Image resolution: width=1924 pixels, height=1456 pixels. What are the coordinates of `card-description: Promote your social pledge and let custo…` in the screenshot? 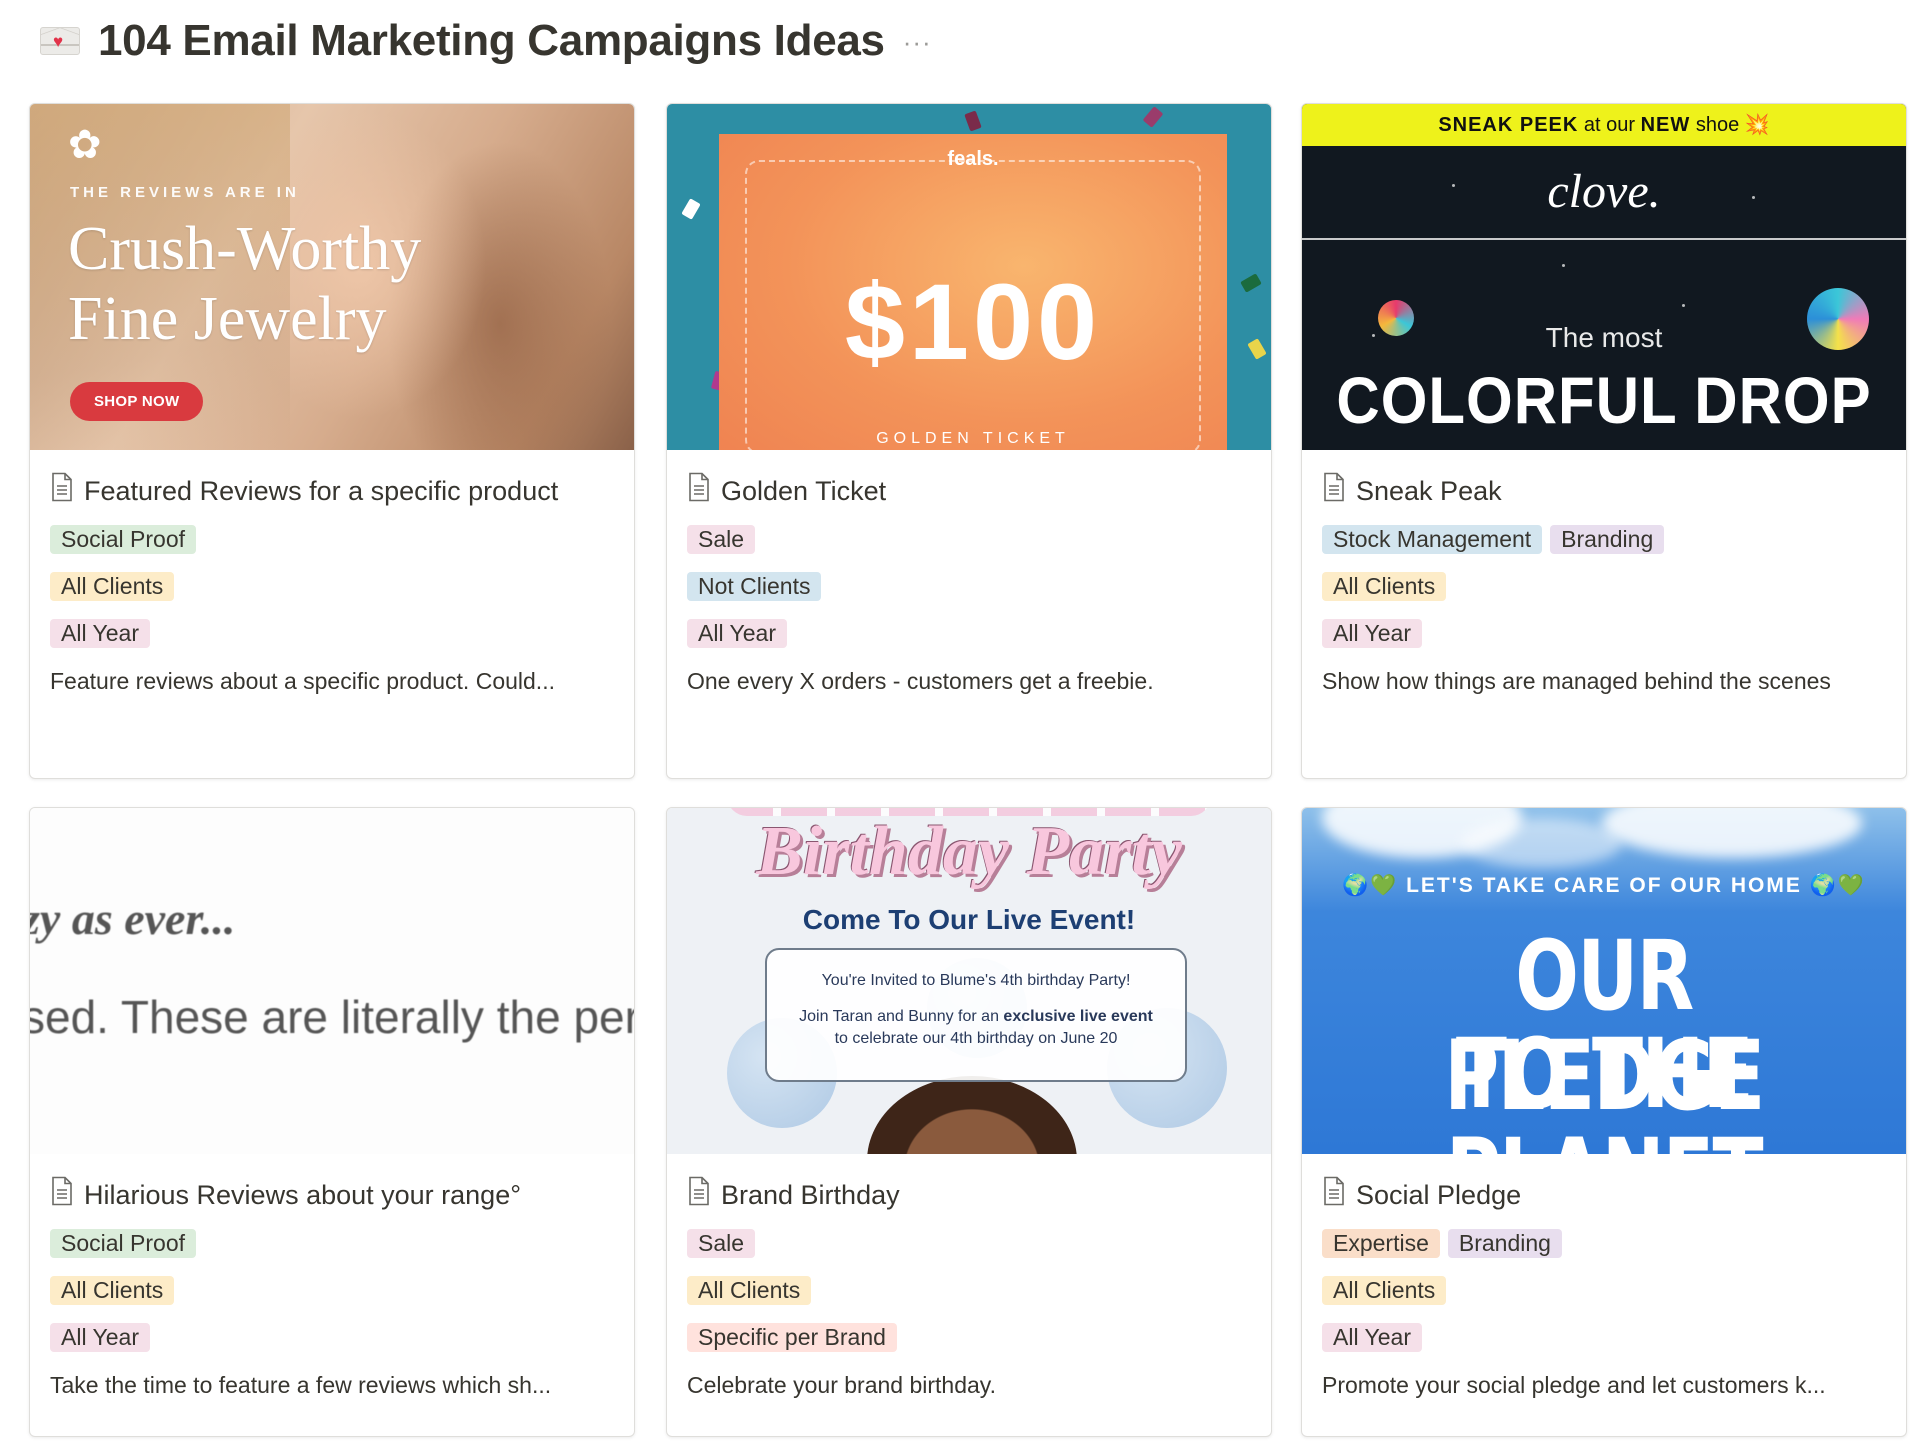 It's located at (1574, 1385).